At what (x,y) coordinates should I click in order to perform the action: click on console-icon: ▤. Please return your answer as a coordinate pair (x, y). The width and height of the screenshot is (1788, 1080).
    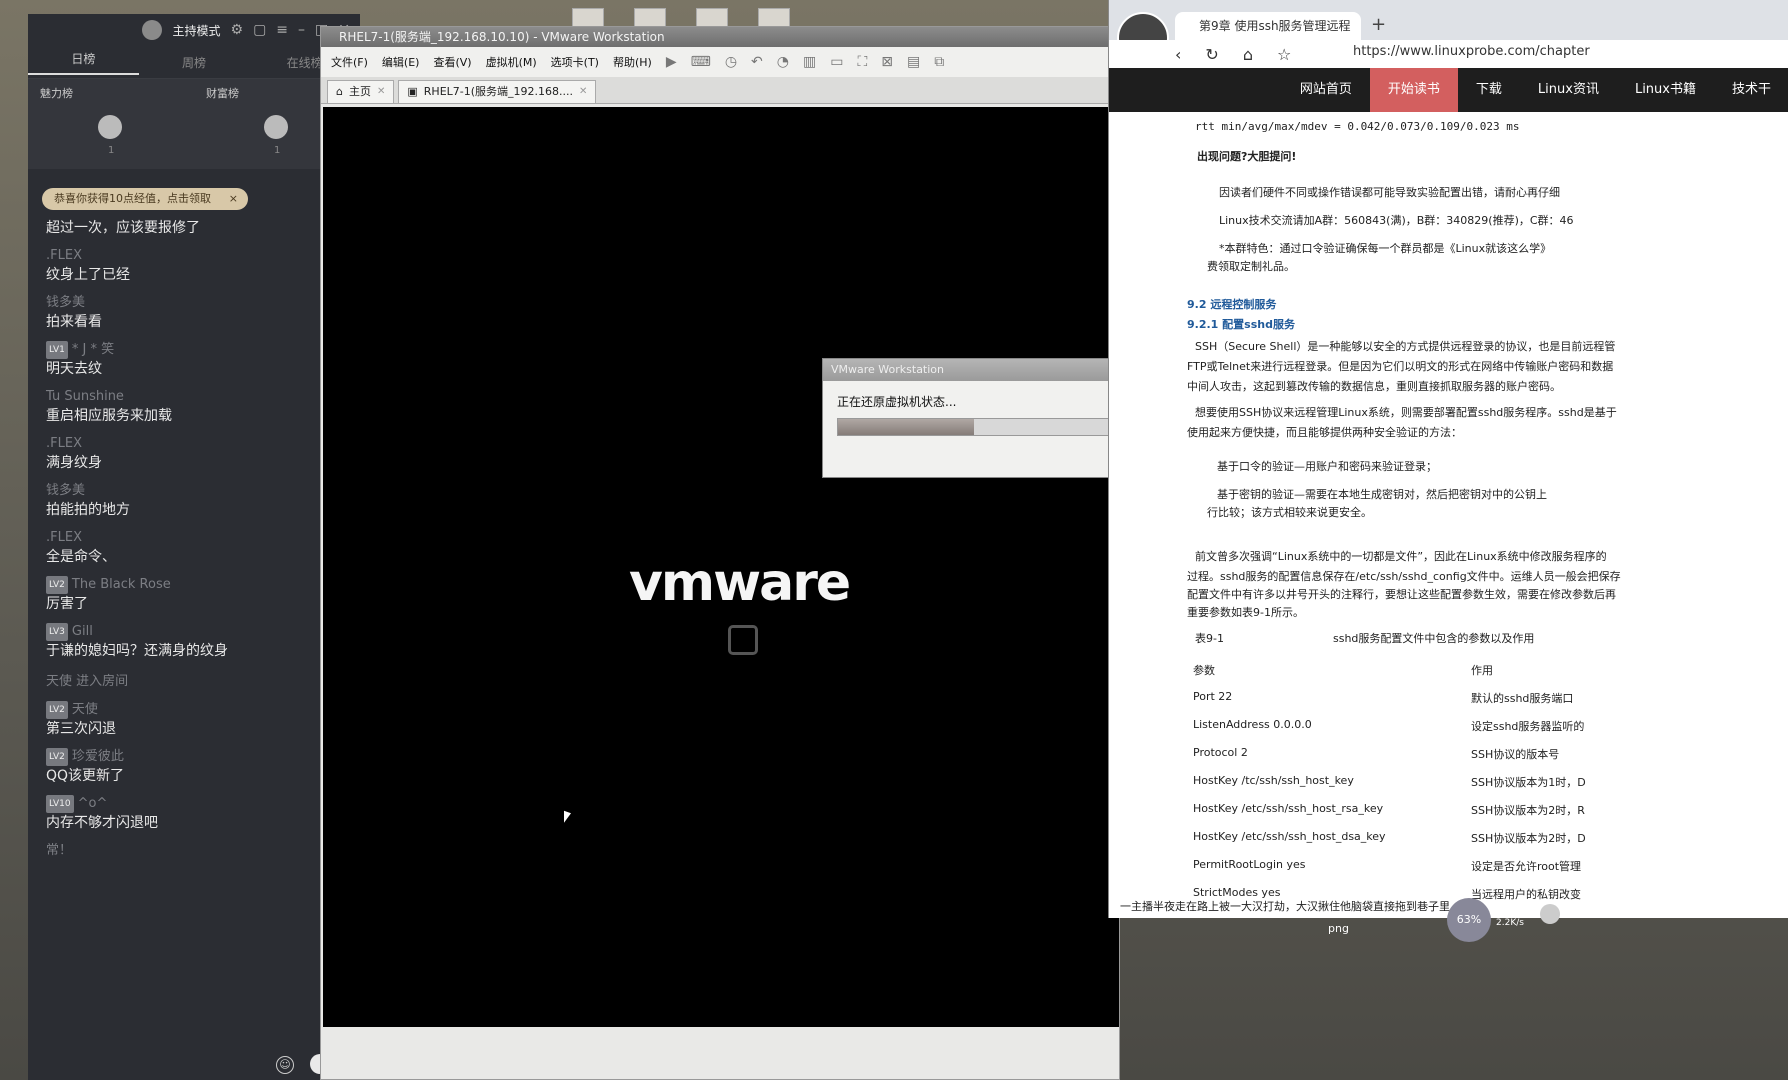
    Looking at the image, I should click on (913, 62).